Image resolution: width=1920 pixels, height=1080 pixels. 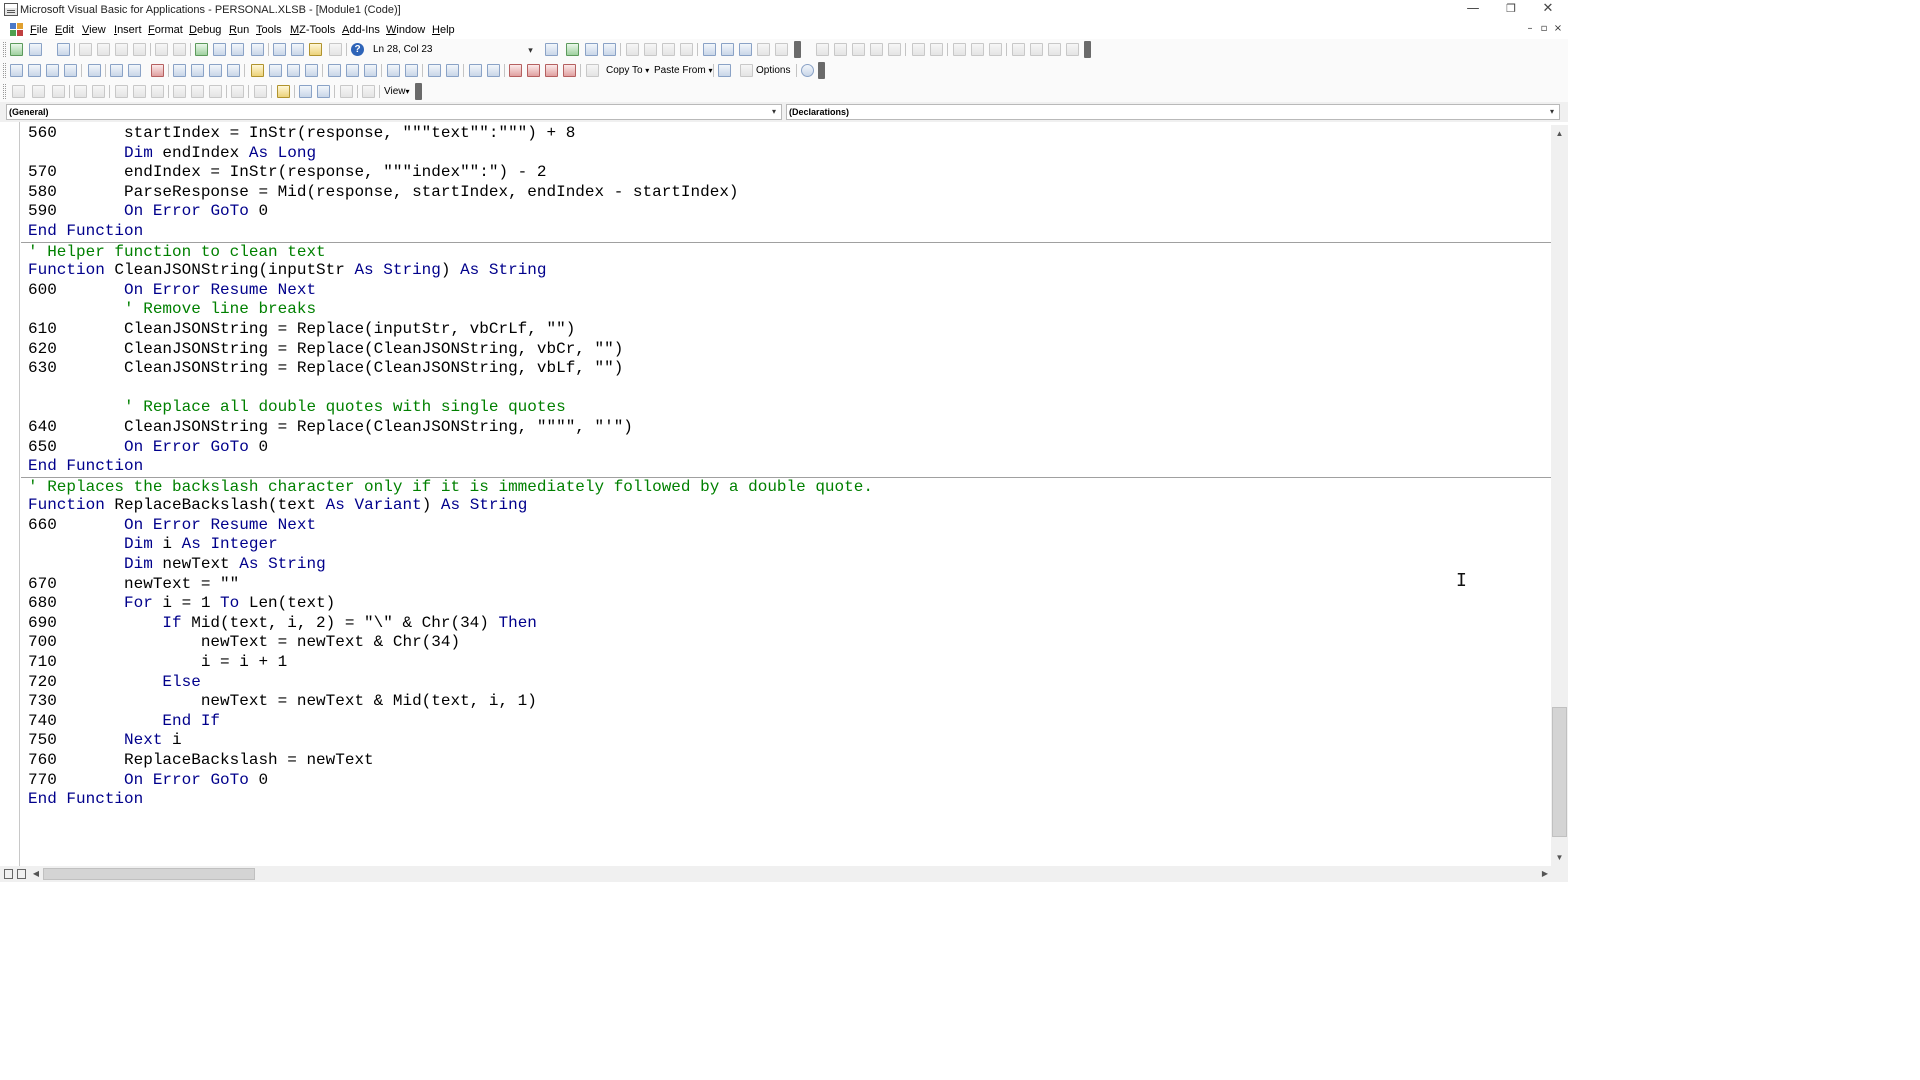 I want to click on menu-help: Help, so click(x=443, y=30).